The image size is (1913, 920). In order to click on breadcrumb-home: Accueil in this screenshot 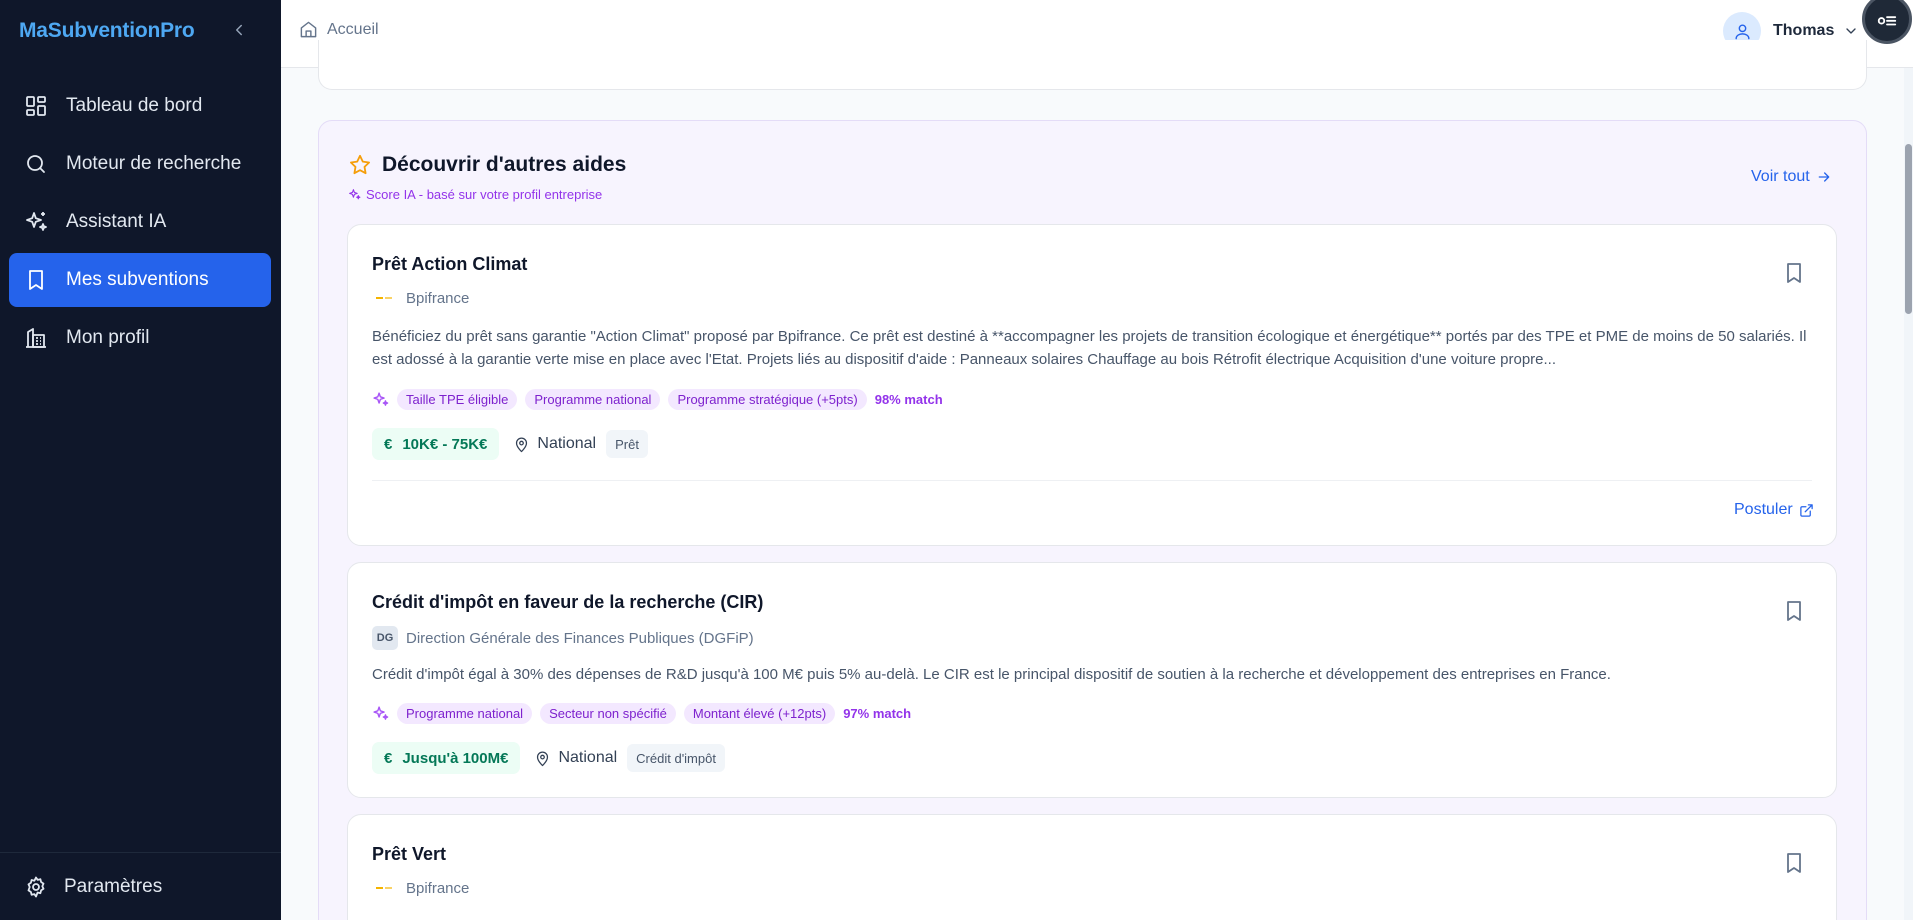, I will do `click(353, 30)`.